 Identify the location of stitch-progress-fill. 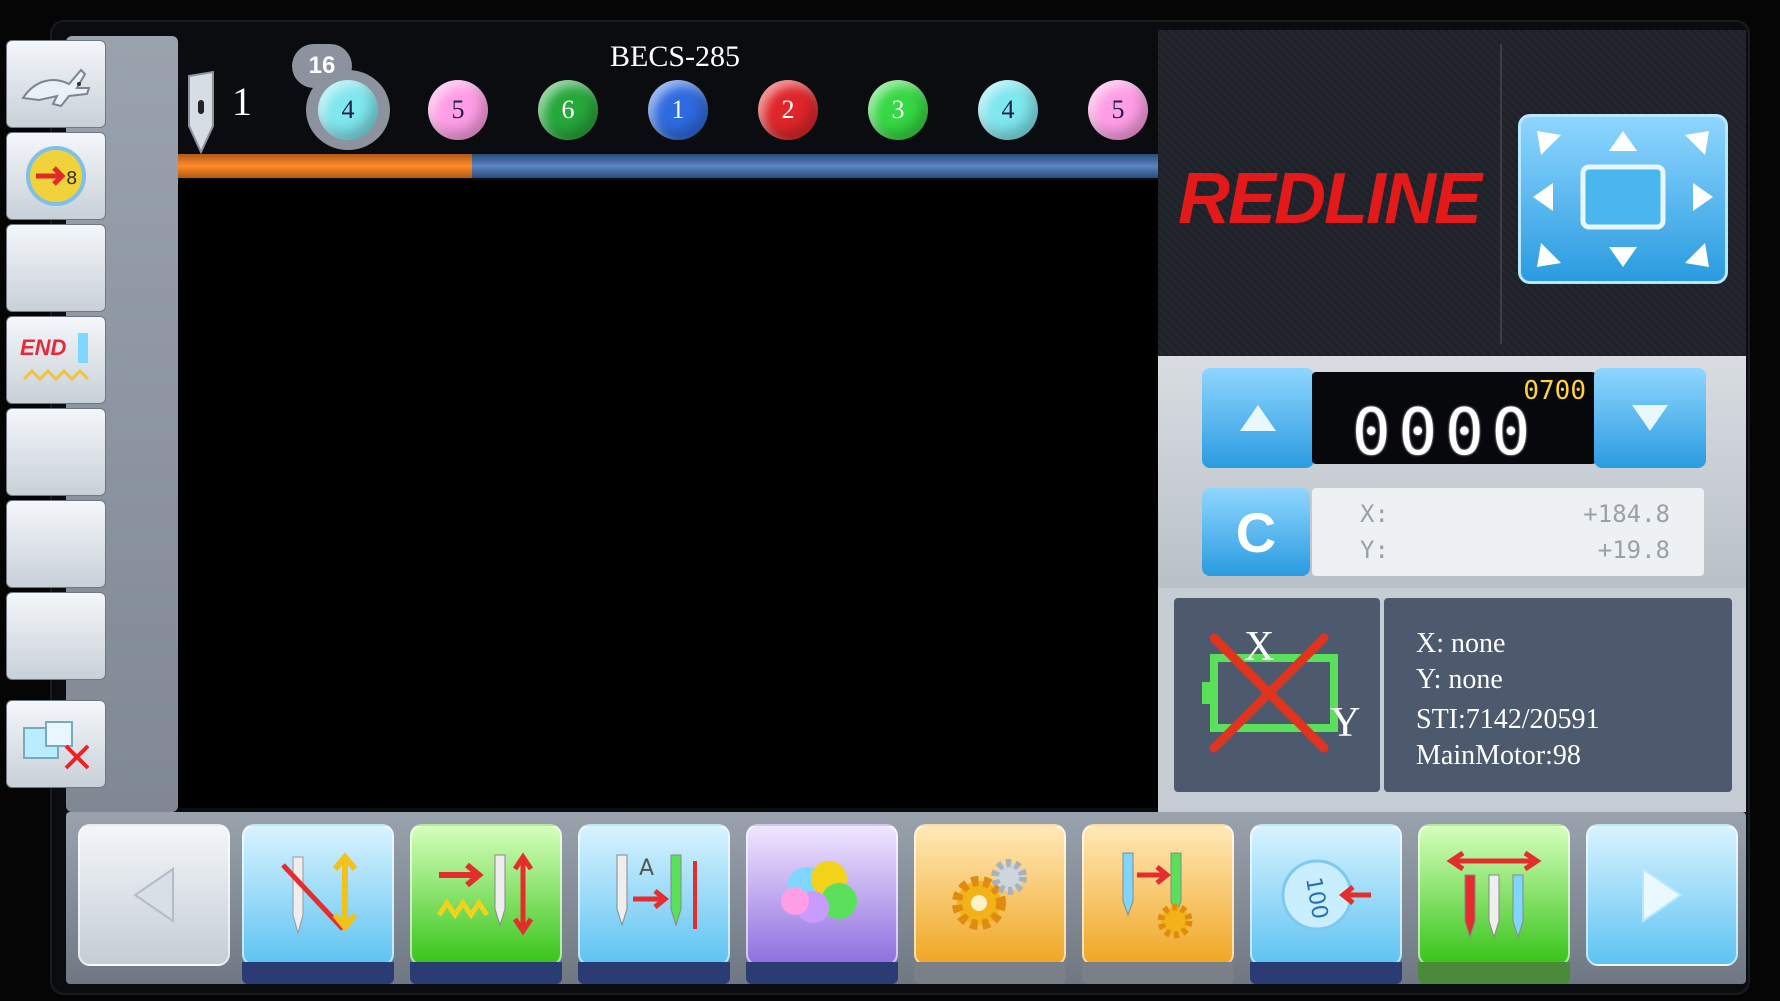
(325, 166).